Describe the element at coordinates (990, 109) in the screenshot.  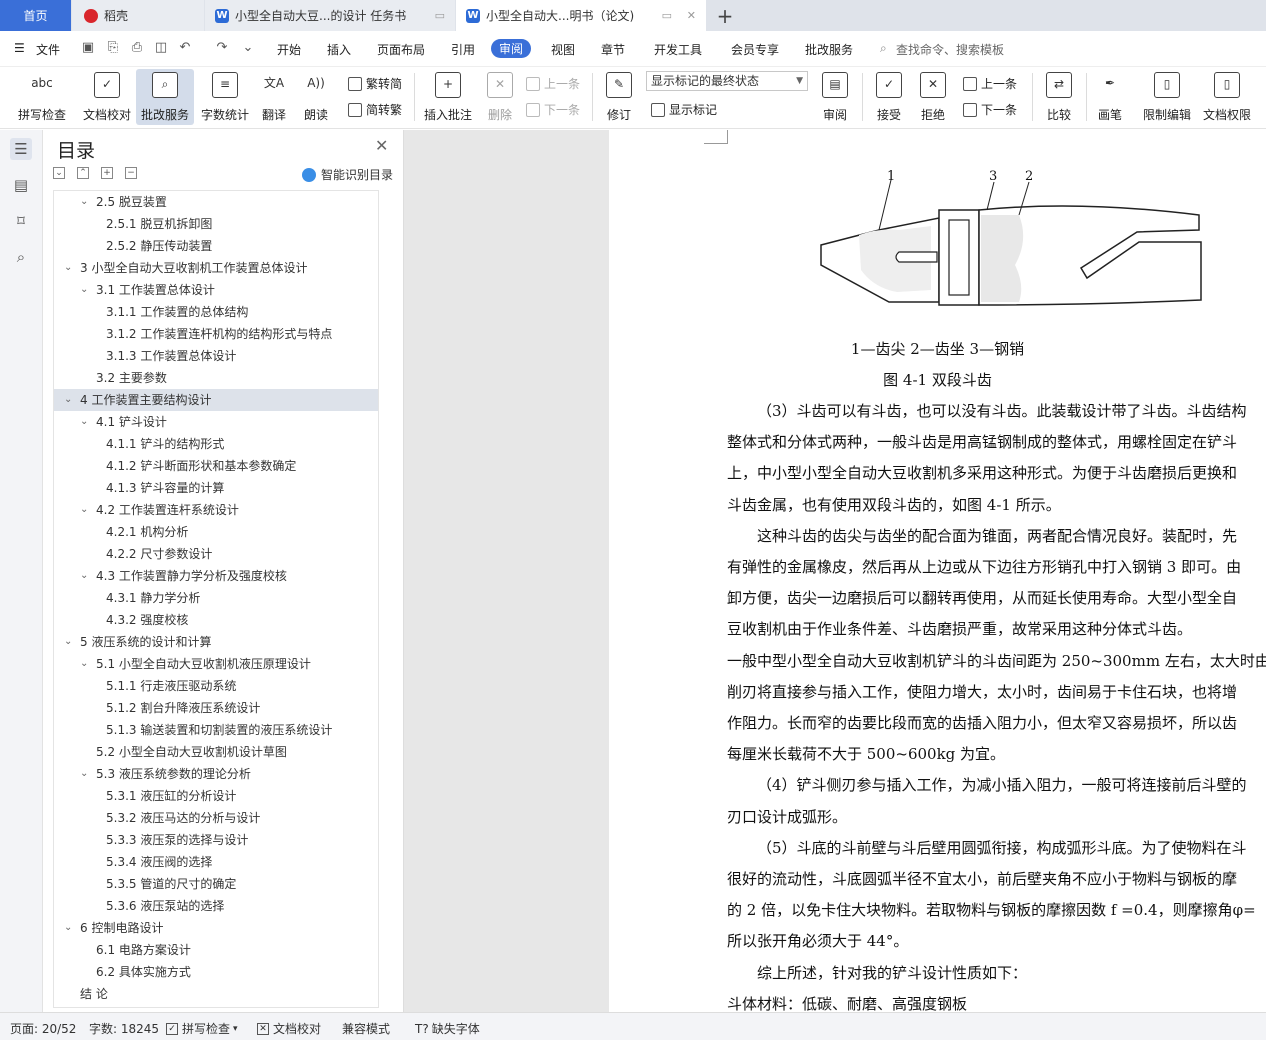
I see `next-change-button: 下一条` at that location.